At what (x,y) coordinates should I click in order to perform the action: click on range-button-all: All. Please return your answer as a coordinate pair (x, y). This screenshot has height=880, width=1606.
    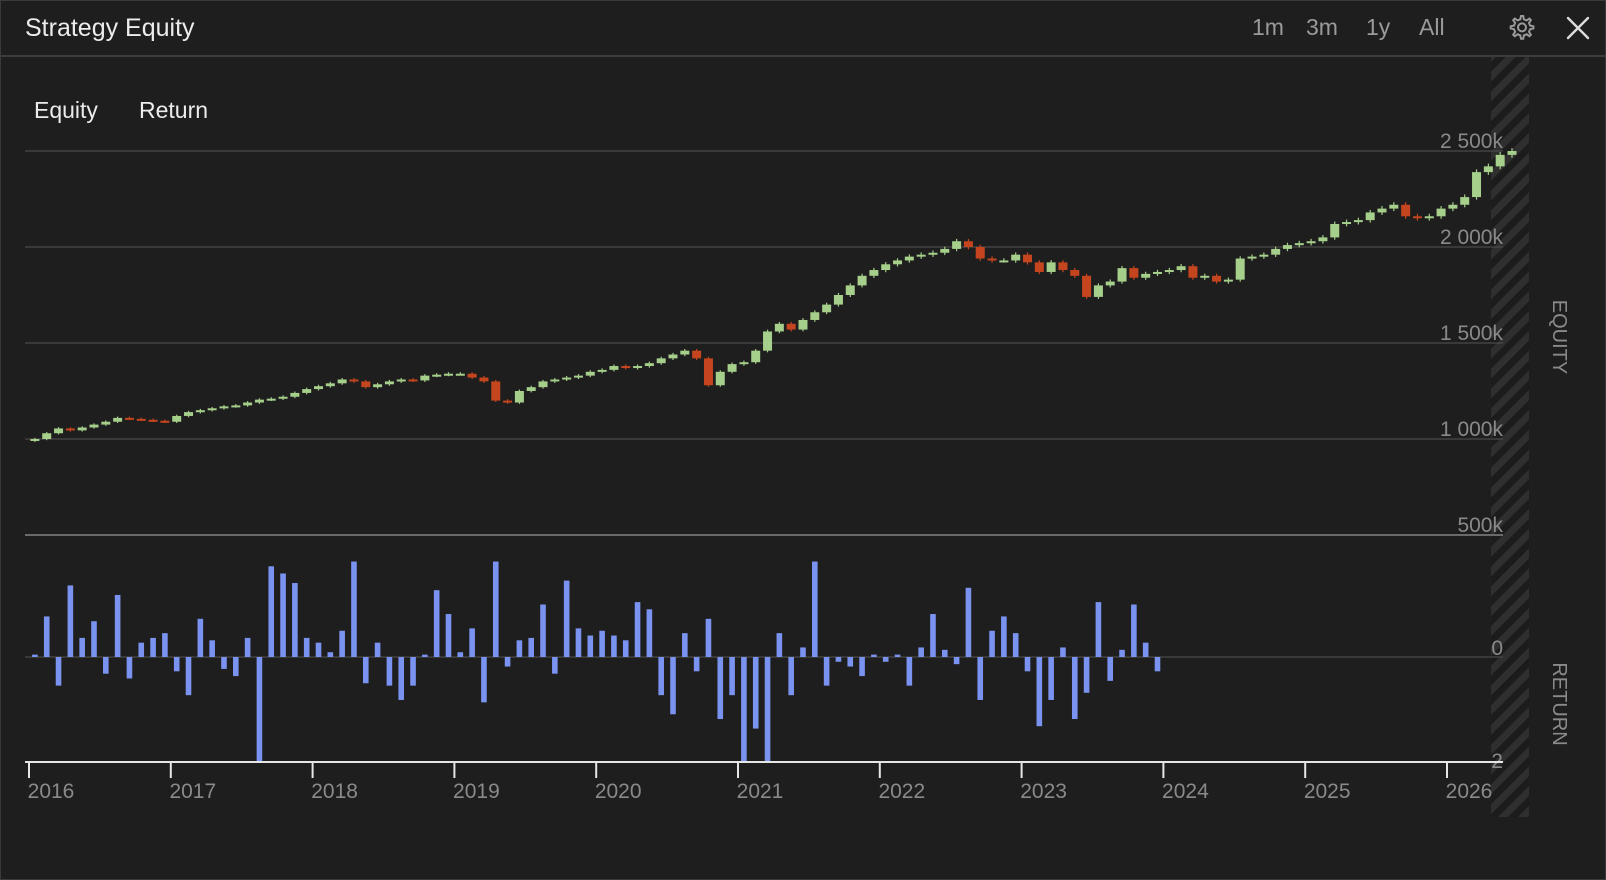
    Looking at the image, I should click on (1432, 27).